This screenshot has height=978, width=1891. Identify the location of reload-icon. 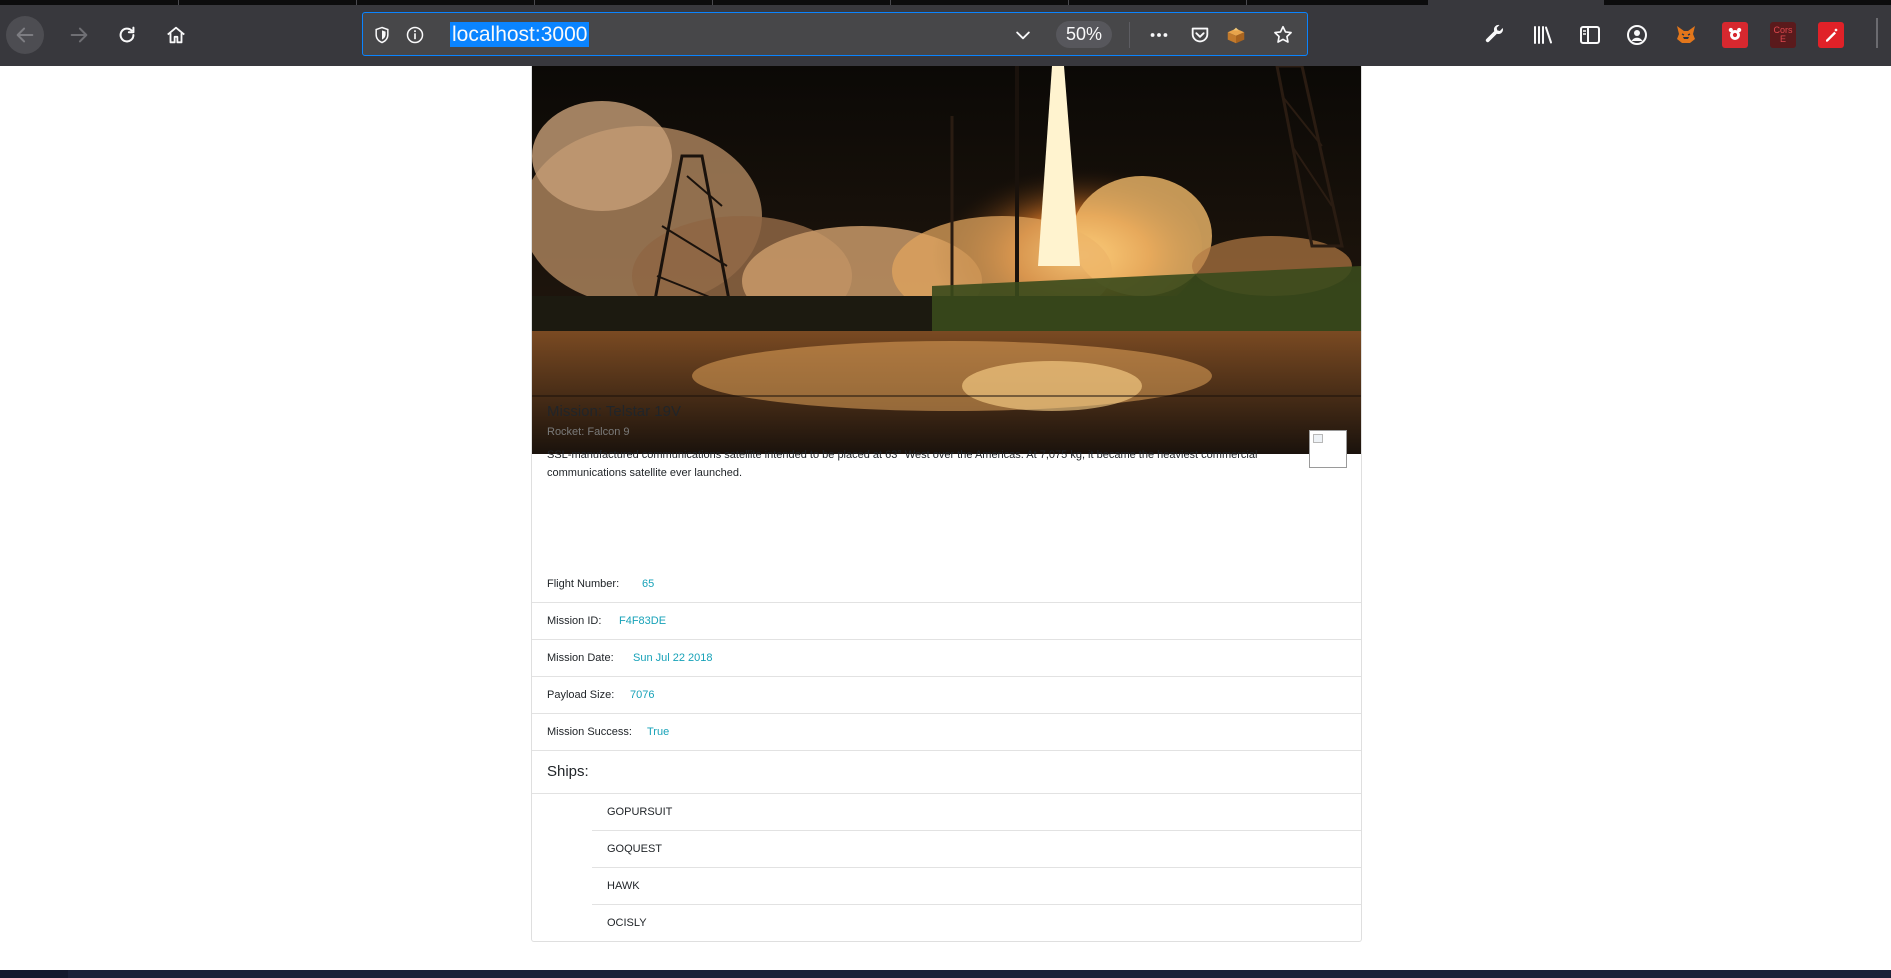
(127, 34).